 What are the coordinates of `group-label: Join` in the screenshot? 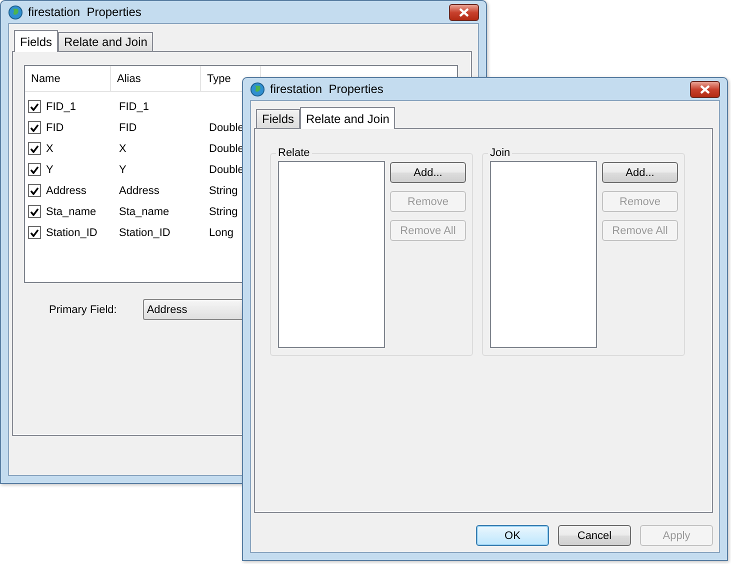 It's located at (500, 153).